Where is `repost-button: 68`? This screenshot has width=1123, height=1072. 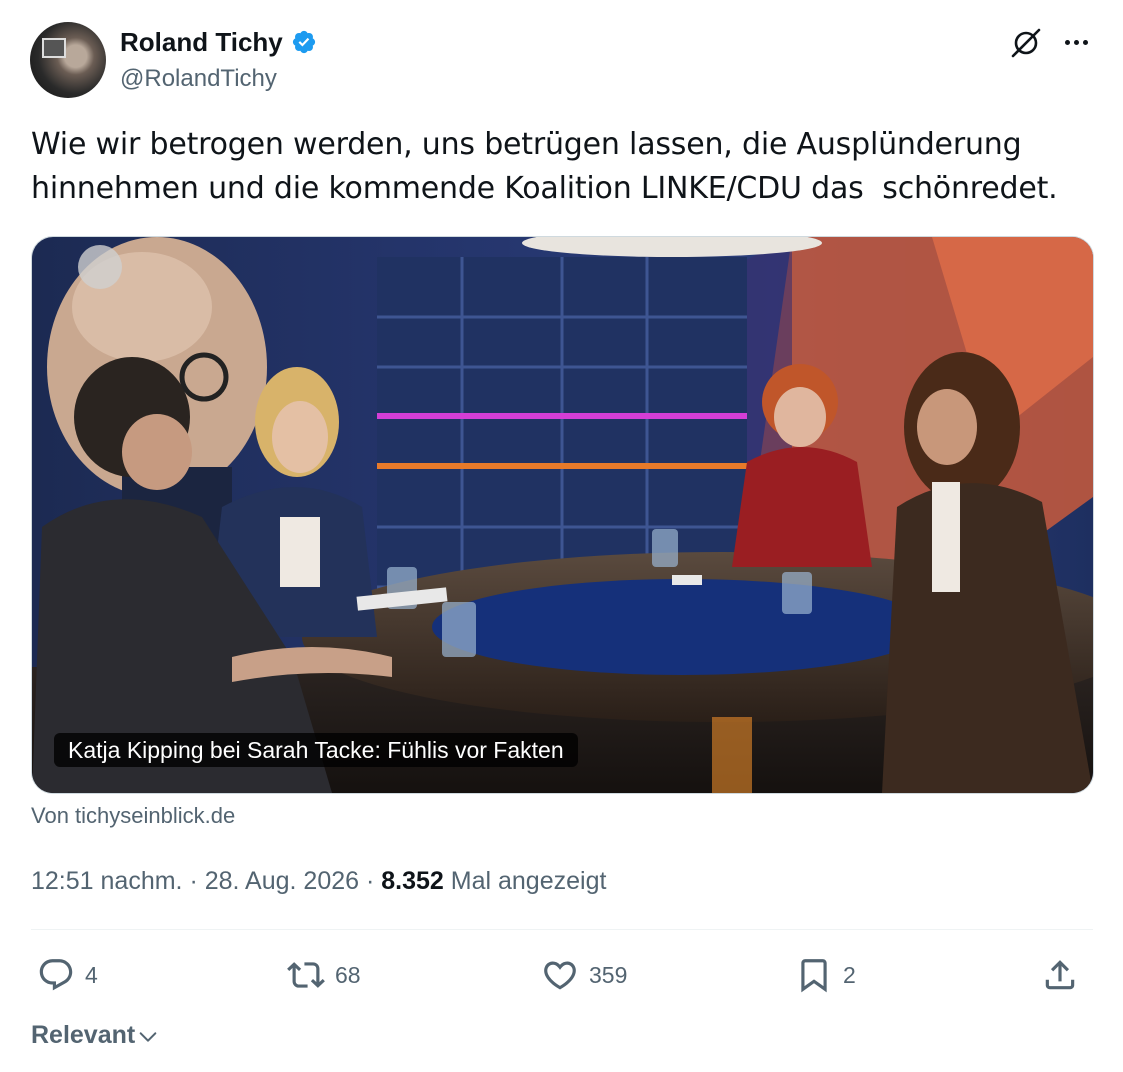
repost-button: 68 is located at coordinates (324, 975).